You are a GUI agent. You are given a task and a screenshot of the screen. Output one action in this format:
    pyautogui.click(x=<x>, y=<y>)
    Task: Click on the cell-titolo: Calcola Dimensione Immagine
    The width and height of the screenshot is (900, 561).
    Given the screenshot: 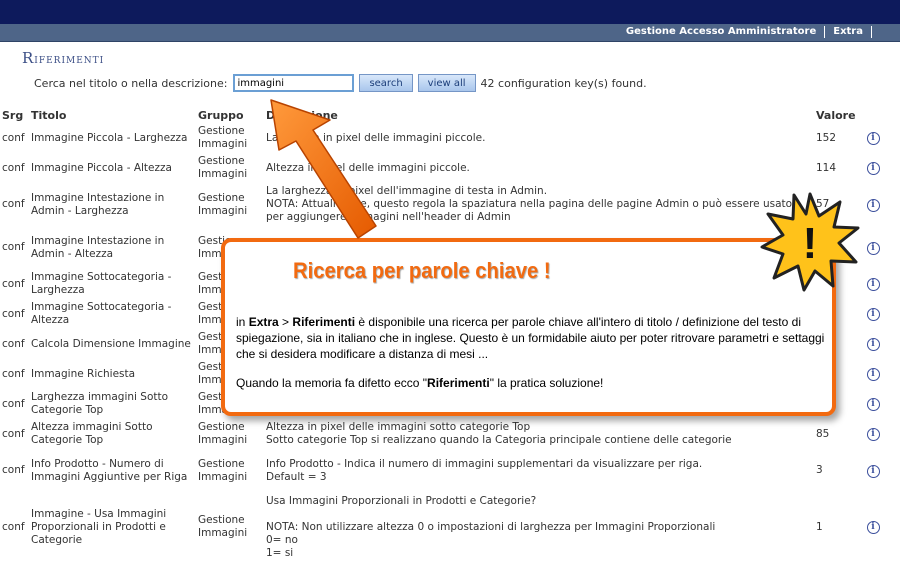 What is the action you would take?
    pyautogui.click(x=111, y=343)
    